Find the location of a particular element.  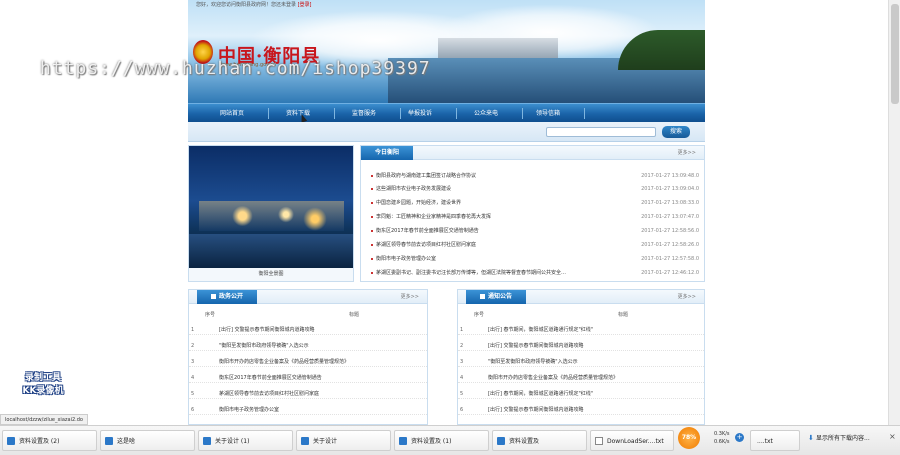

table-row: 6 衡阳市电子政务管理办公室 is located at coordinates (308, 410).